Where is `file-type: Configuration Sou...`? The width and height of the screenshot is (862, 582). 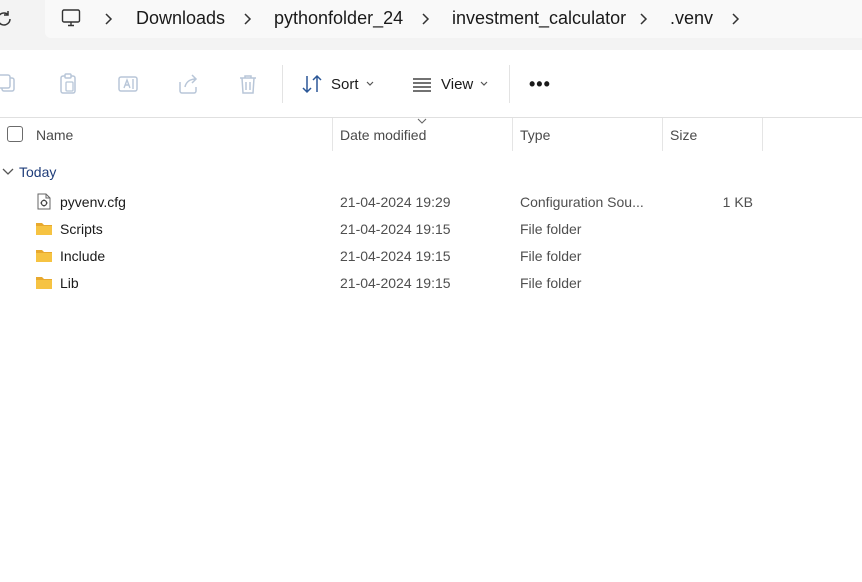 file-type: Configuration Sou... is located at coordinates (582, 202).